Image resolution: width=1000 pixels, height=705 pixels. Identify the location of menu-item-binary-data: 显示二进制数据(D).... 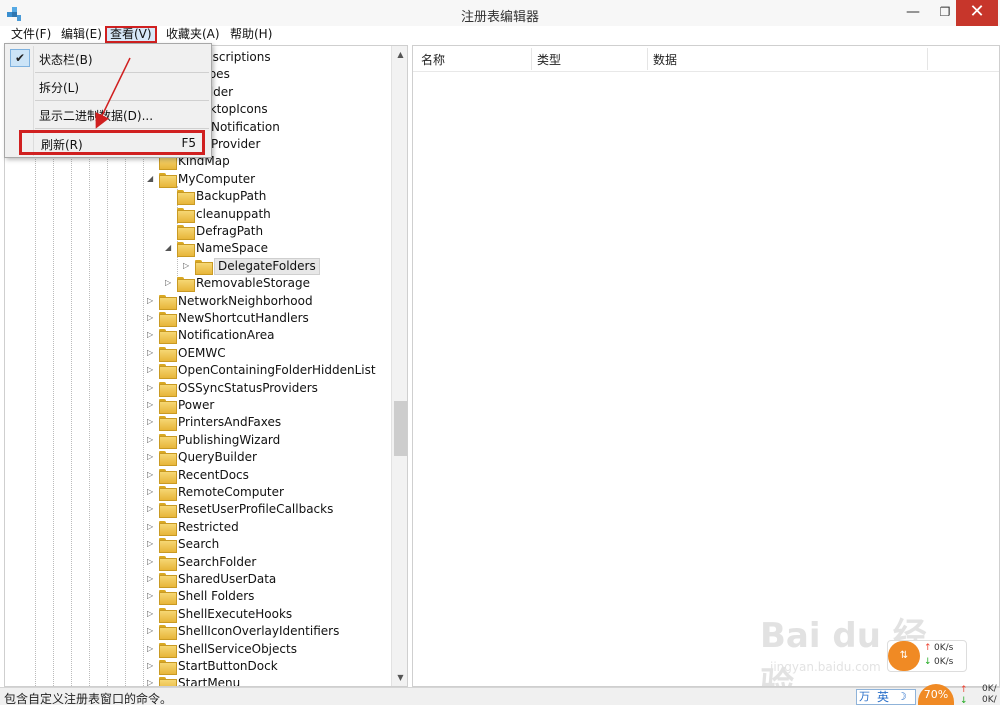
(108, 114).